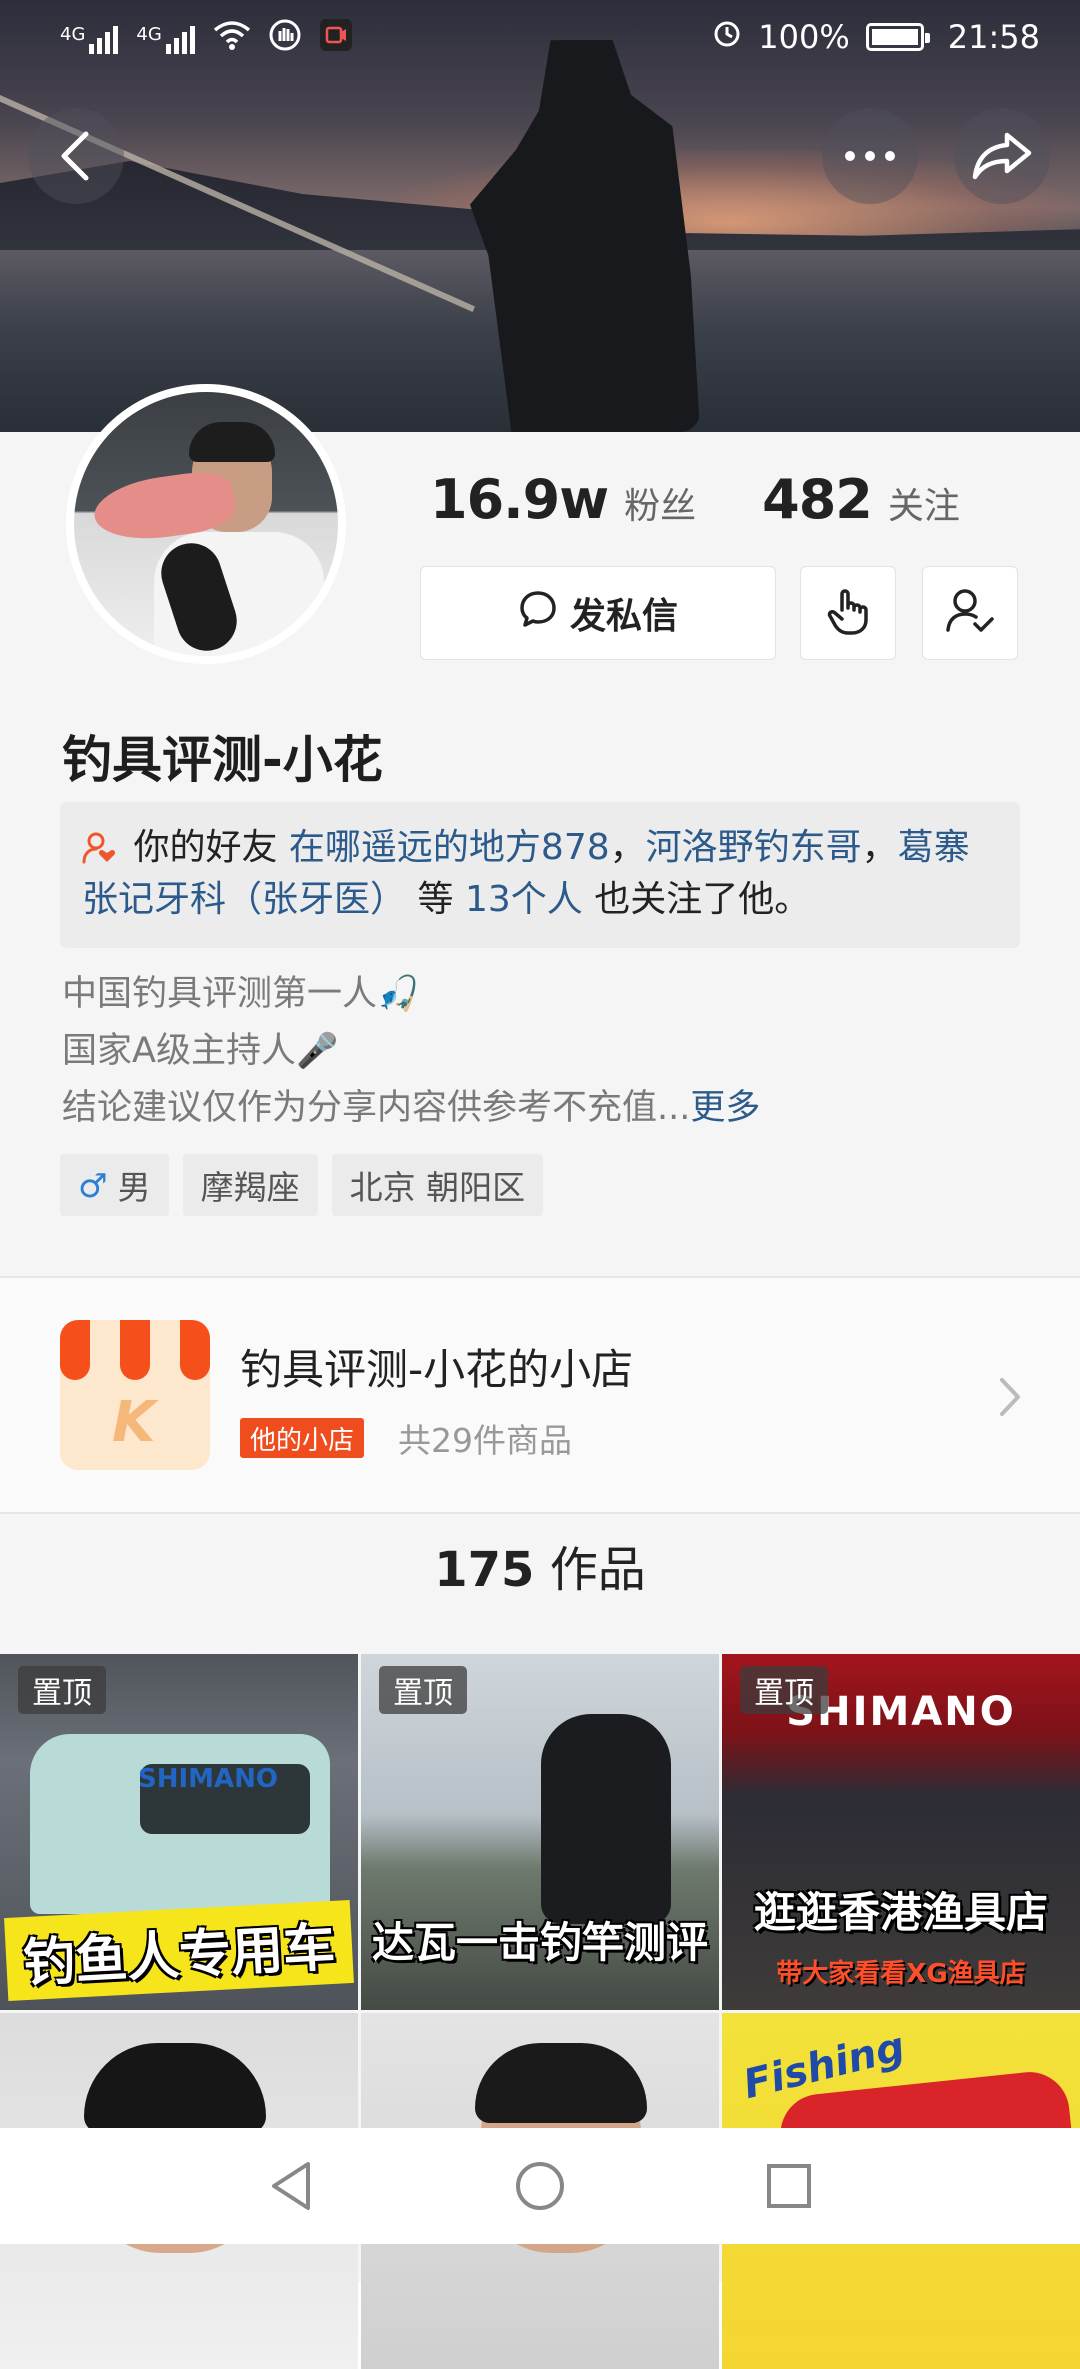 Image resolution: width=1080 pixels, height=2369 pixels. Describe the element at coordinates (519, 499) in the screenshot. I see `followers-count: 16.9w` at that location.